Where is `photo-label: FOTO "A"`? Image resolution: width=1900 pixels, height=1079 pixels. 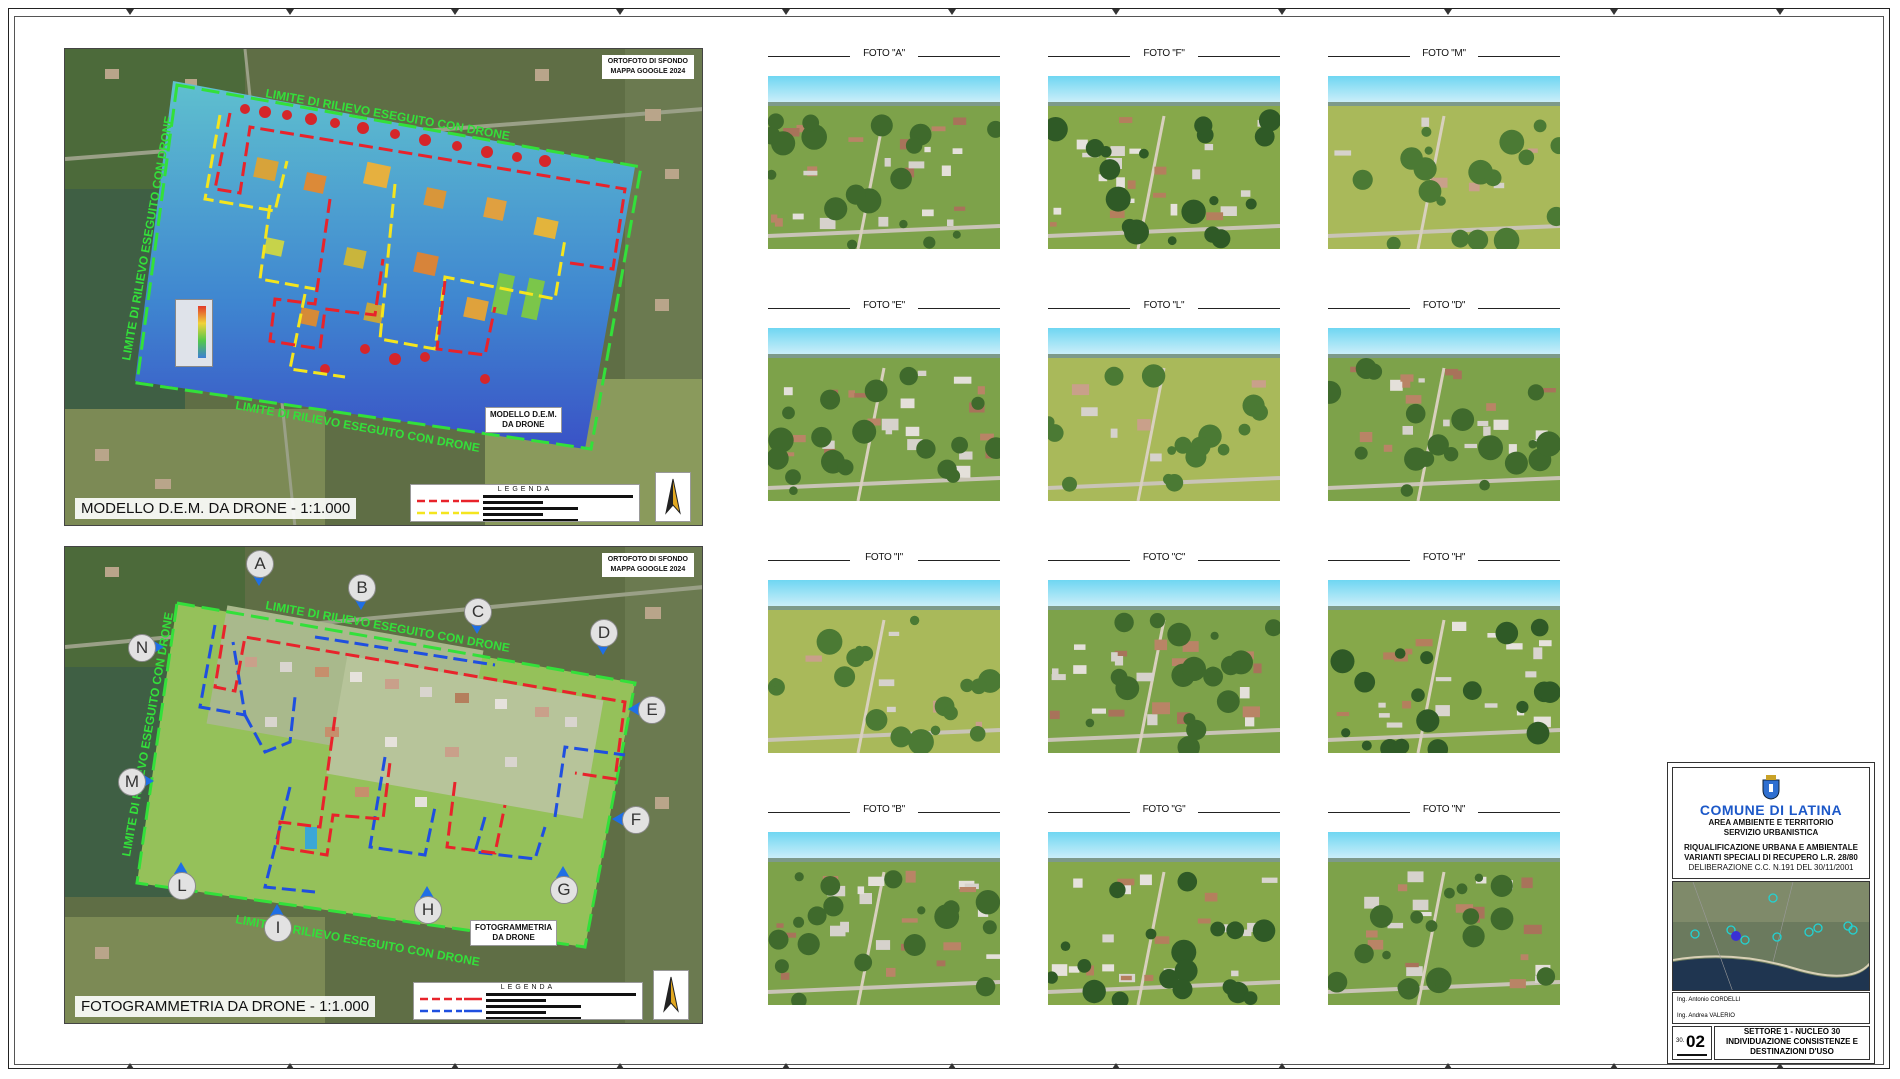
photo-label: FOTO "A" is located at coordinates (884, 53).